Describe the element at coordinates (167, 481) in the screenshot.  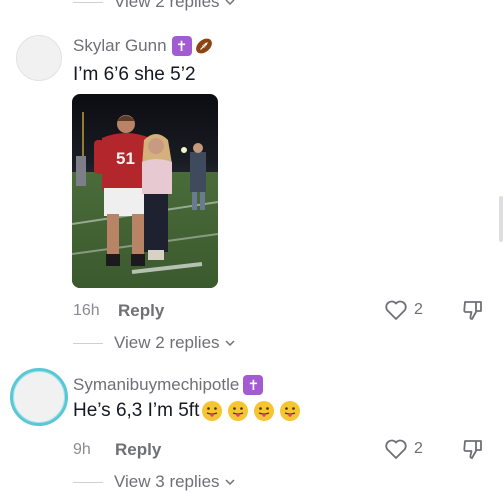
I see `view-replies-label: View 3 replies` at that location.